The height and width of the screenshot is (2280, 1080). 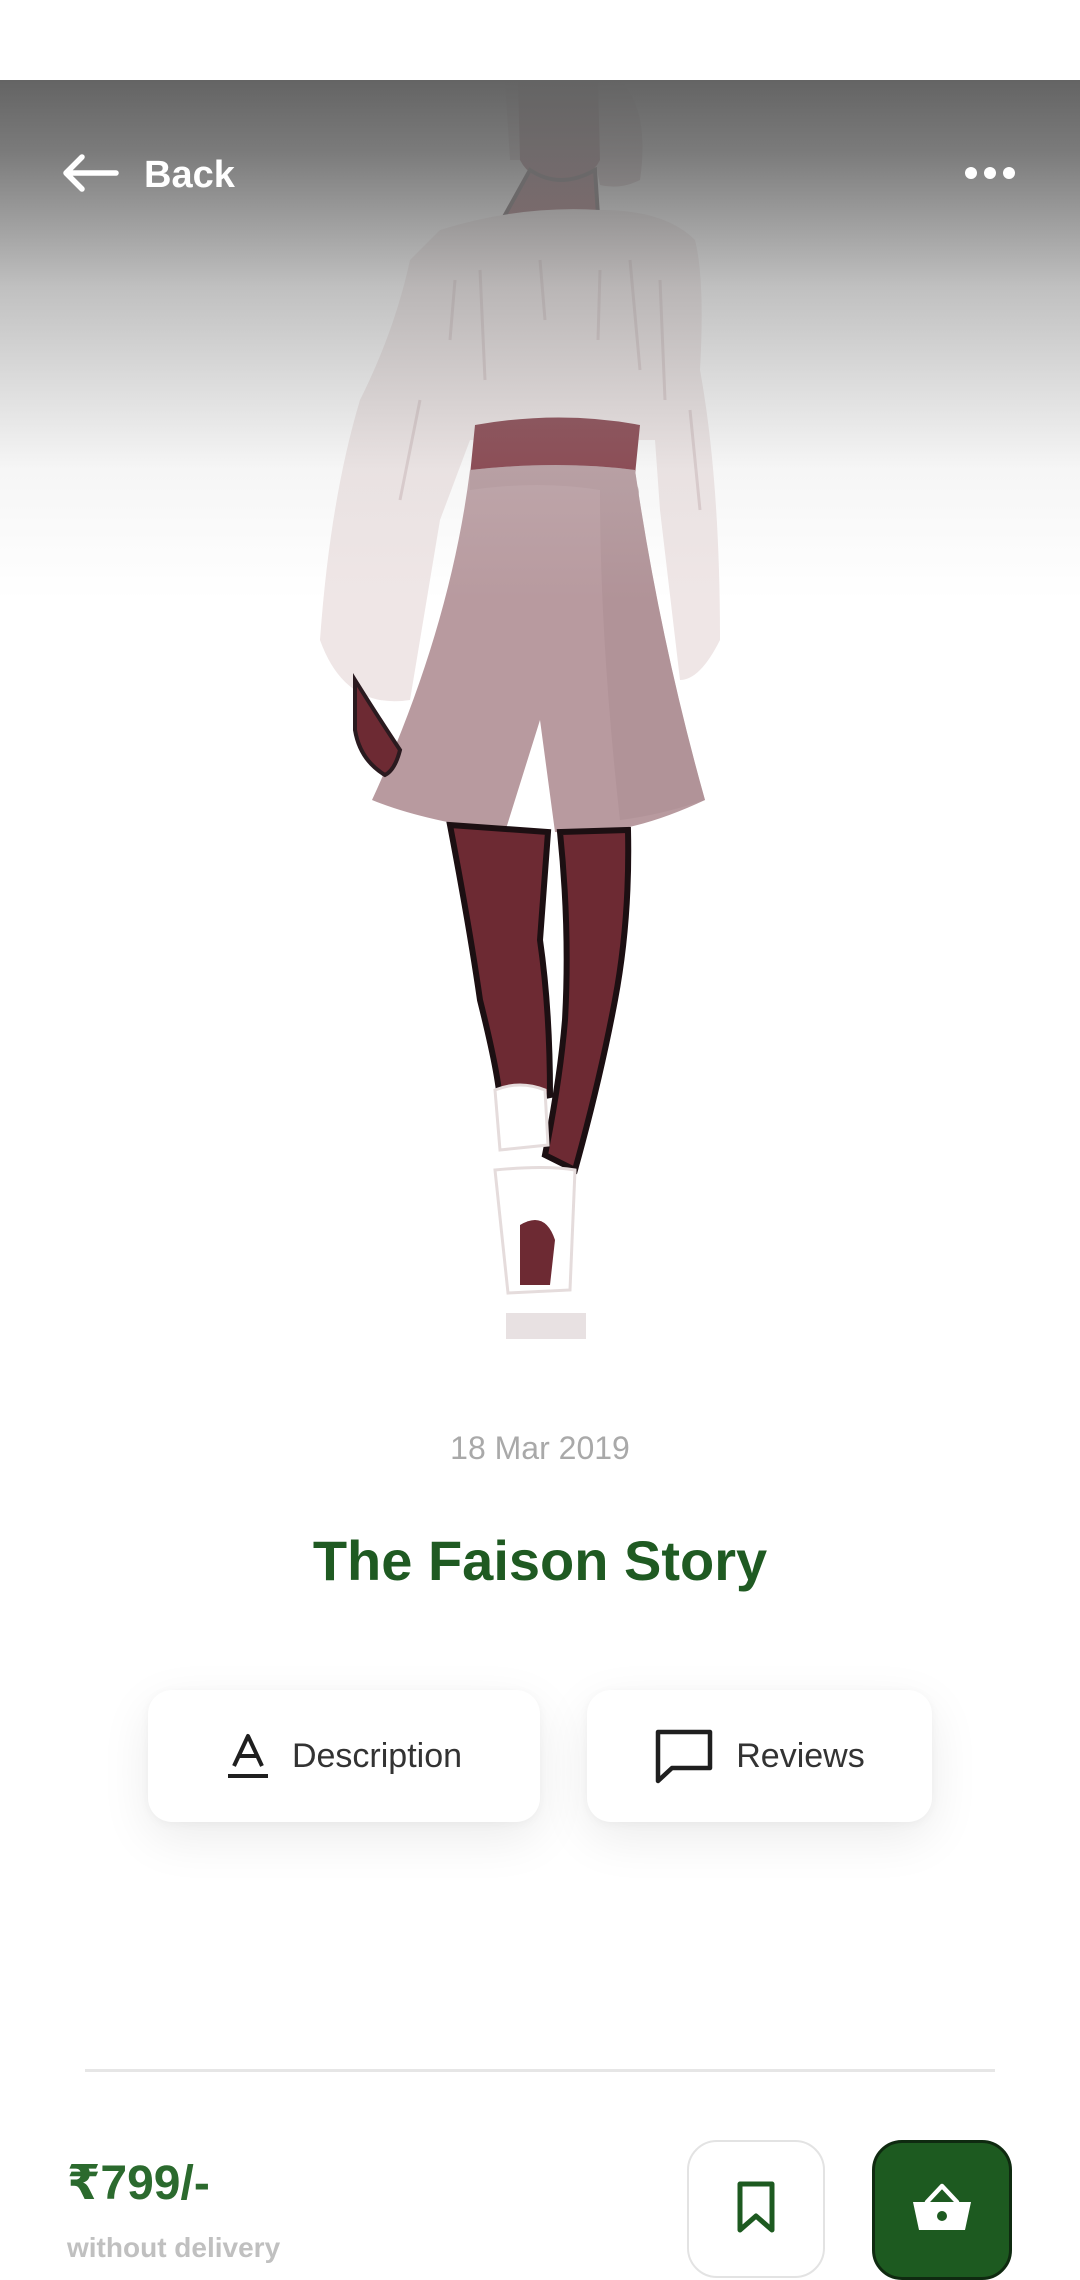 I want to click on back-label: Back, so click(x=189, y=174).